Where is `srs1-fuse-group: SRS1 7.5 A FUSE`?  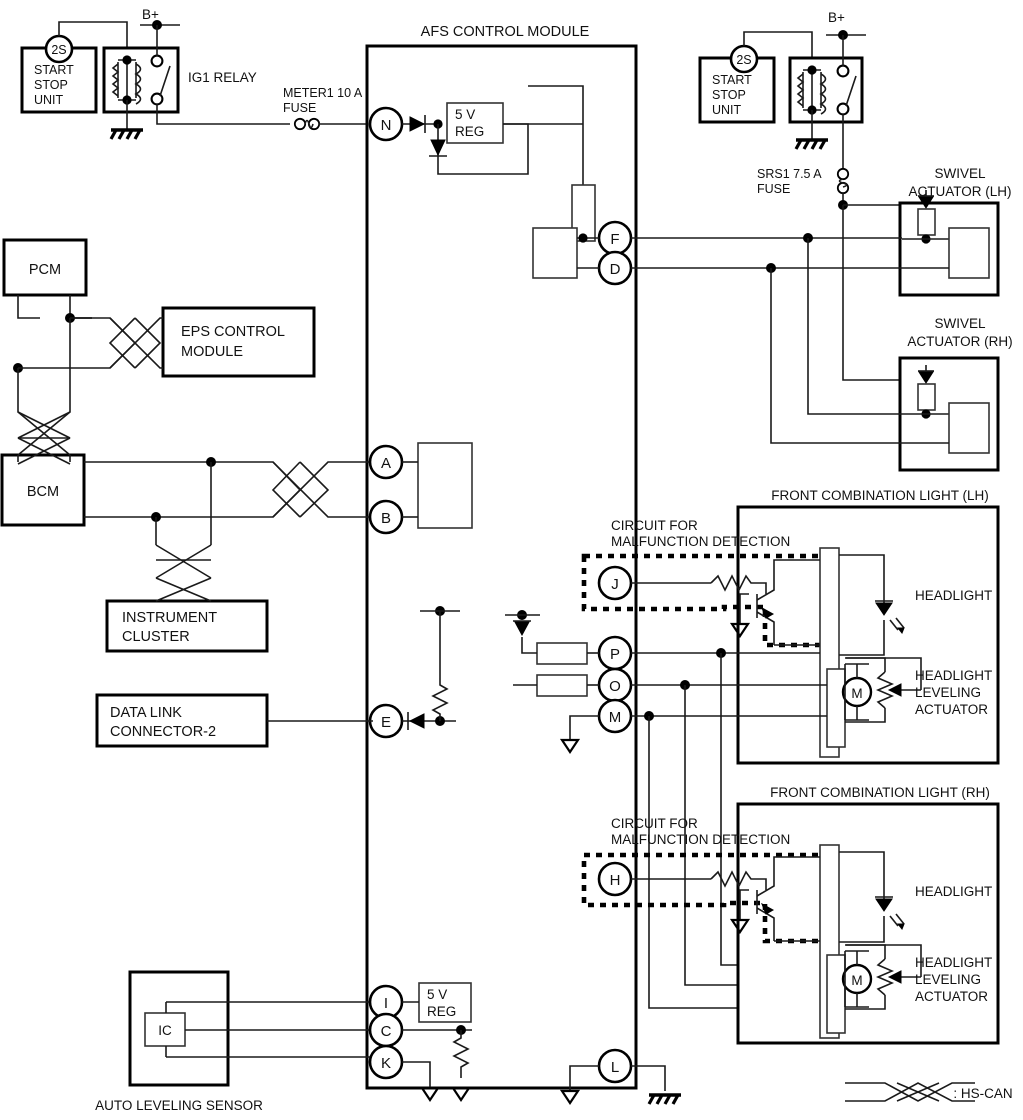 srs1-fuse-group: SRS1 7.5 A FUSE is located at coordinates (803, 181).